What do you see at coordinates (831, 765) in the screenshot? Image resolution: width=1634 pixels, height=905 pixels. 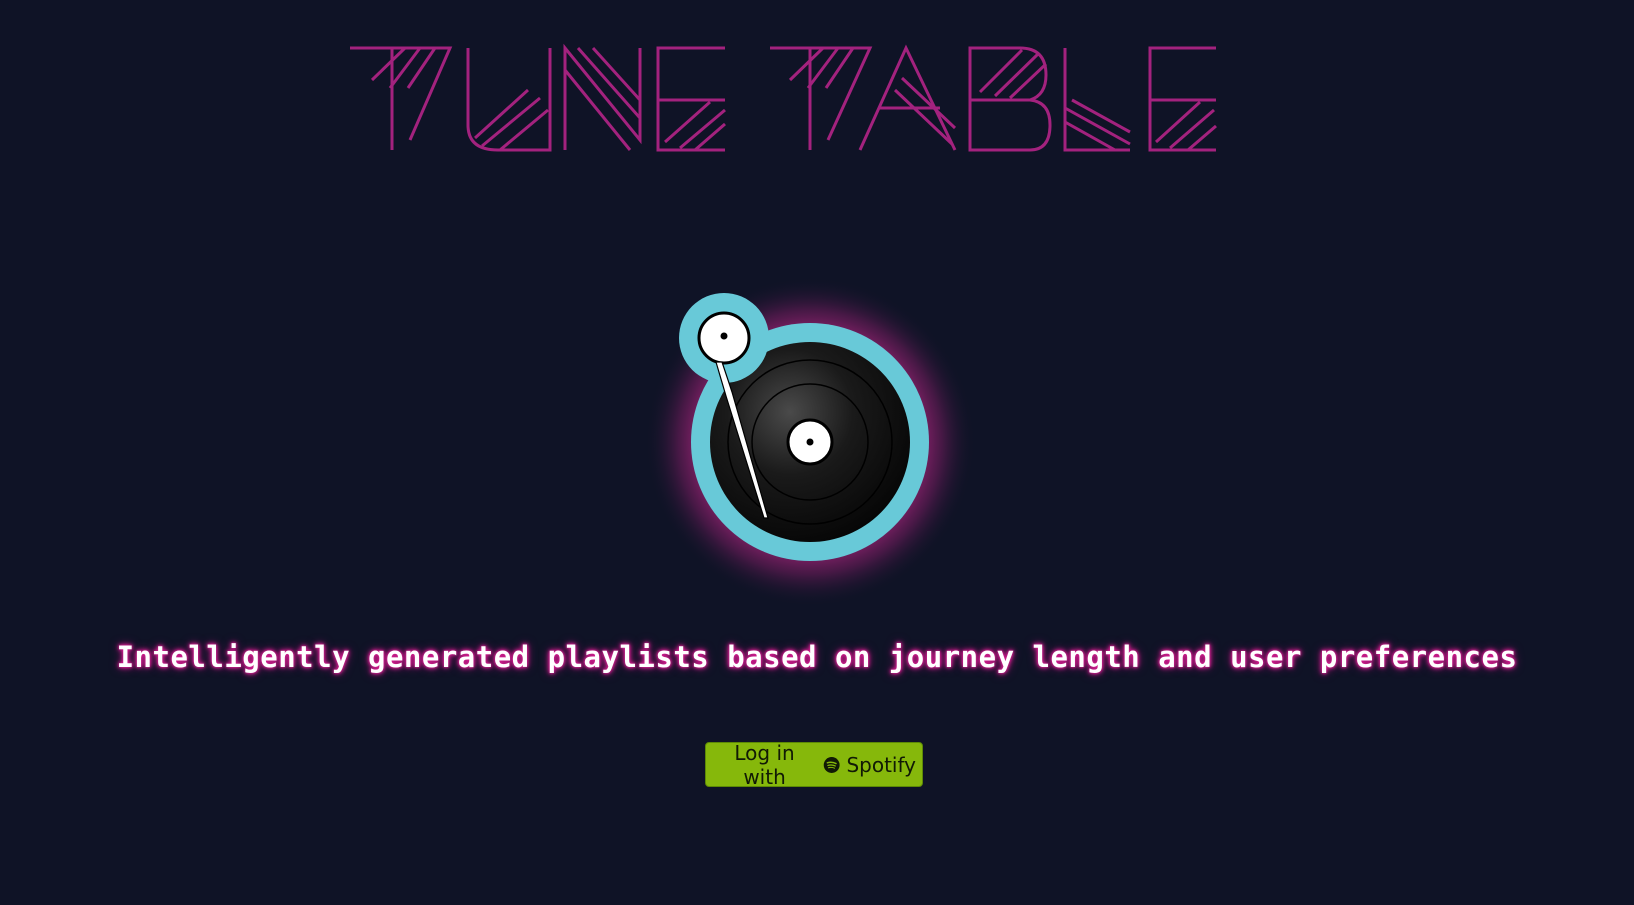 I see `spotify-icon` at bounding box center [831, 765].